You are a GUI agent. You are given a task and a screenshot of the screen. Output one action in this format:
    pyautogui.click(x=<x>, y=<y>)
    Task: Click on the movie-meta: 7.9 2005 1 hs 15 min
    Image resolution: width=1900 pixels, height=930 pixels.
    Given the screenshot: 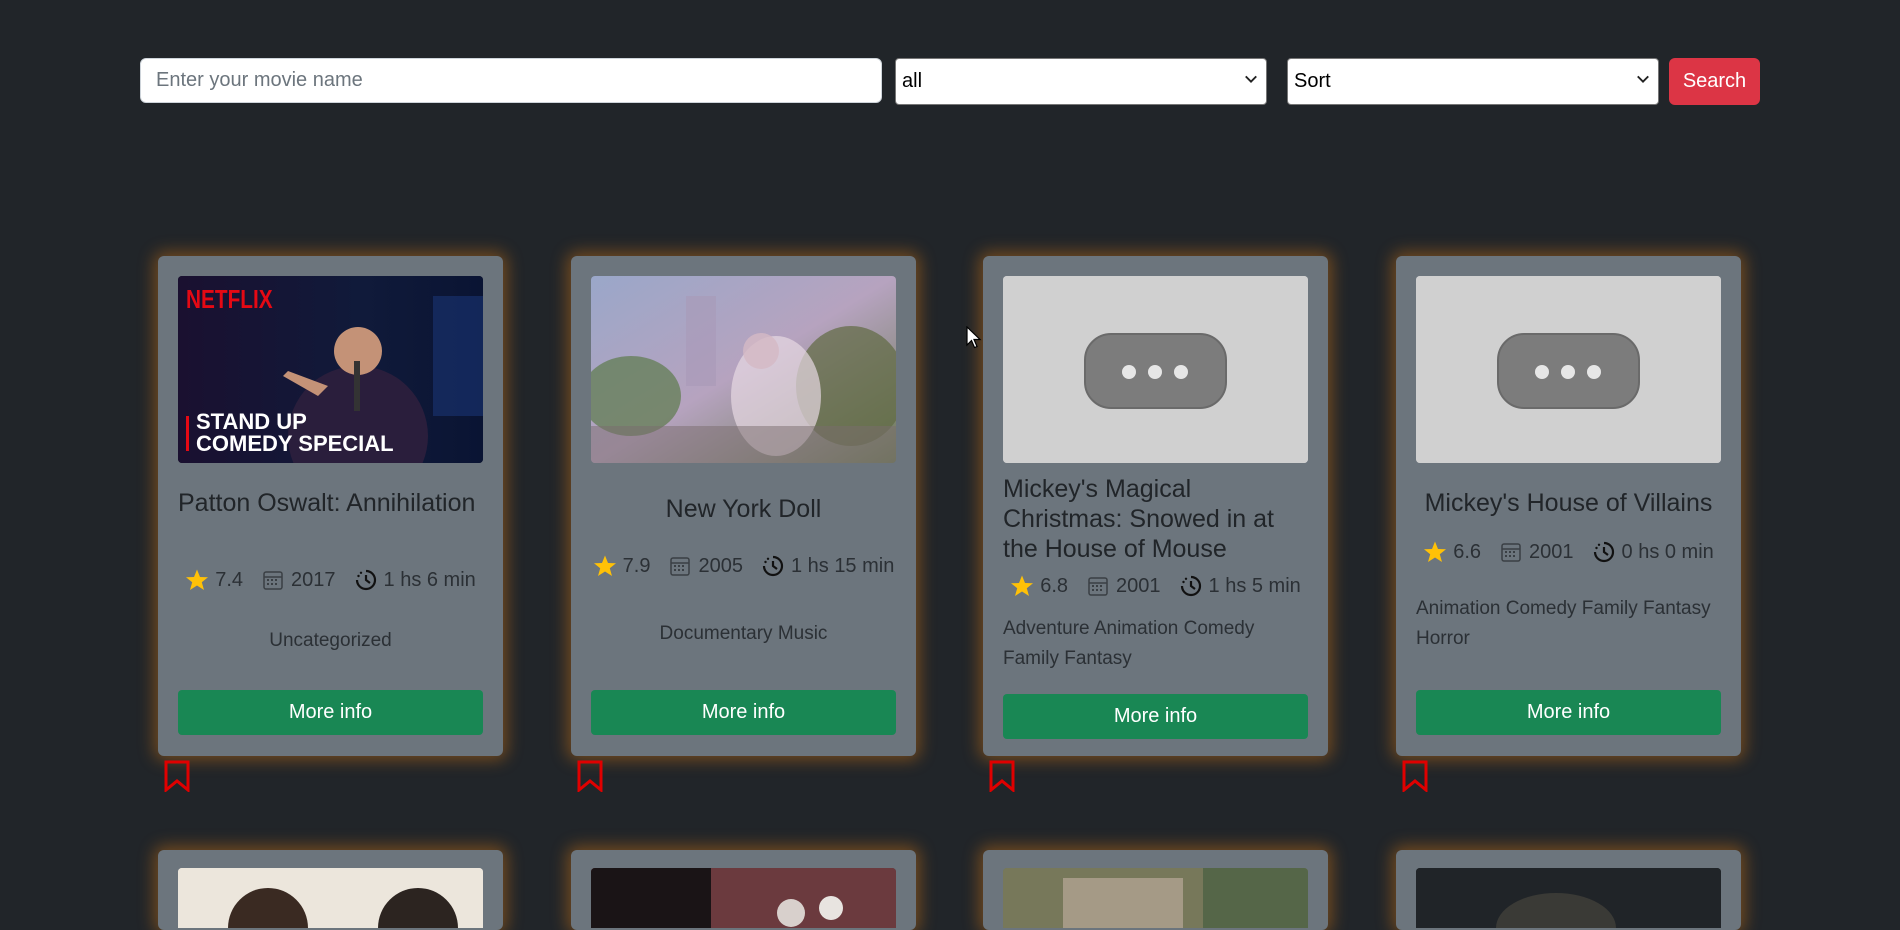 What is the action you would take?
    pyautogui.click(x=743, y=566)
    